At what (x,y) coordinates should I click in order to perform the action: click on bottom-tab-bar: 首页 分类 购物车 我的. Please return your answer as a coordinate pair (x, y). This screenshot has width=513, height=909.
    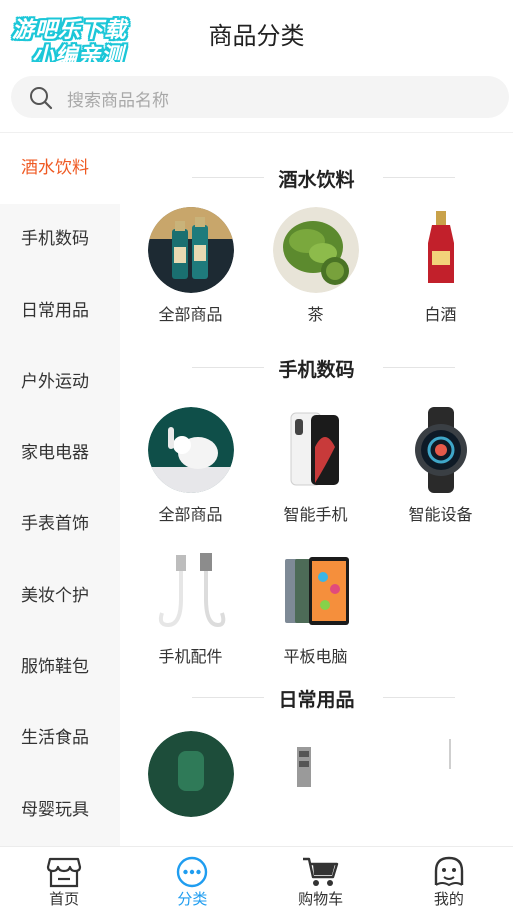
    Looking at the image, I should click on (256, 877).